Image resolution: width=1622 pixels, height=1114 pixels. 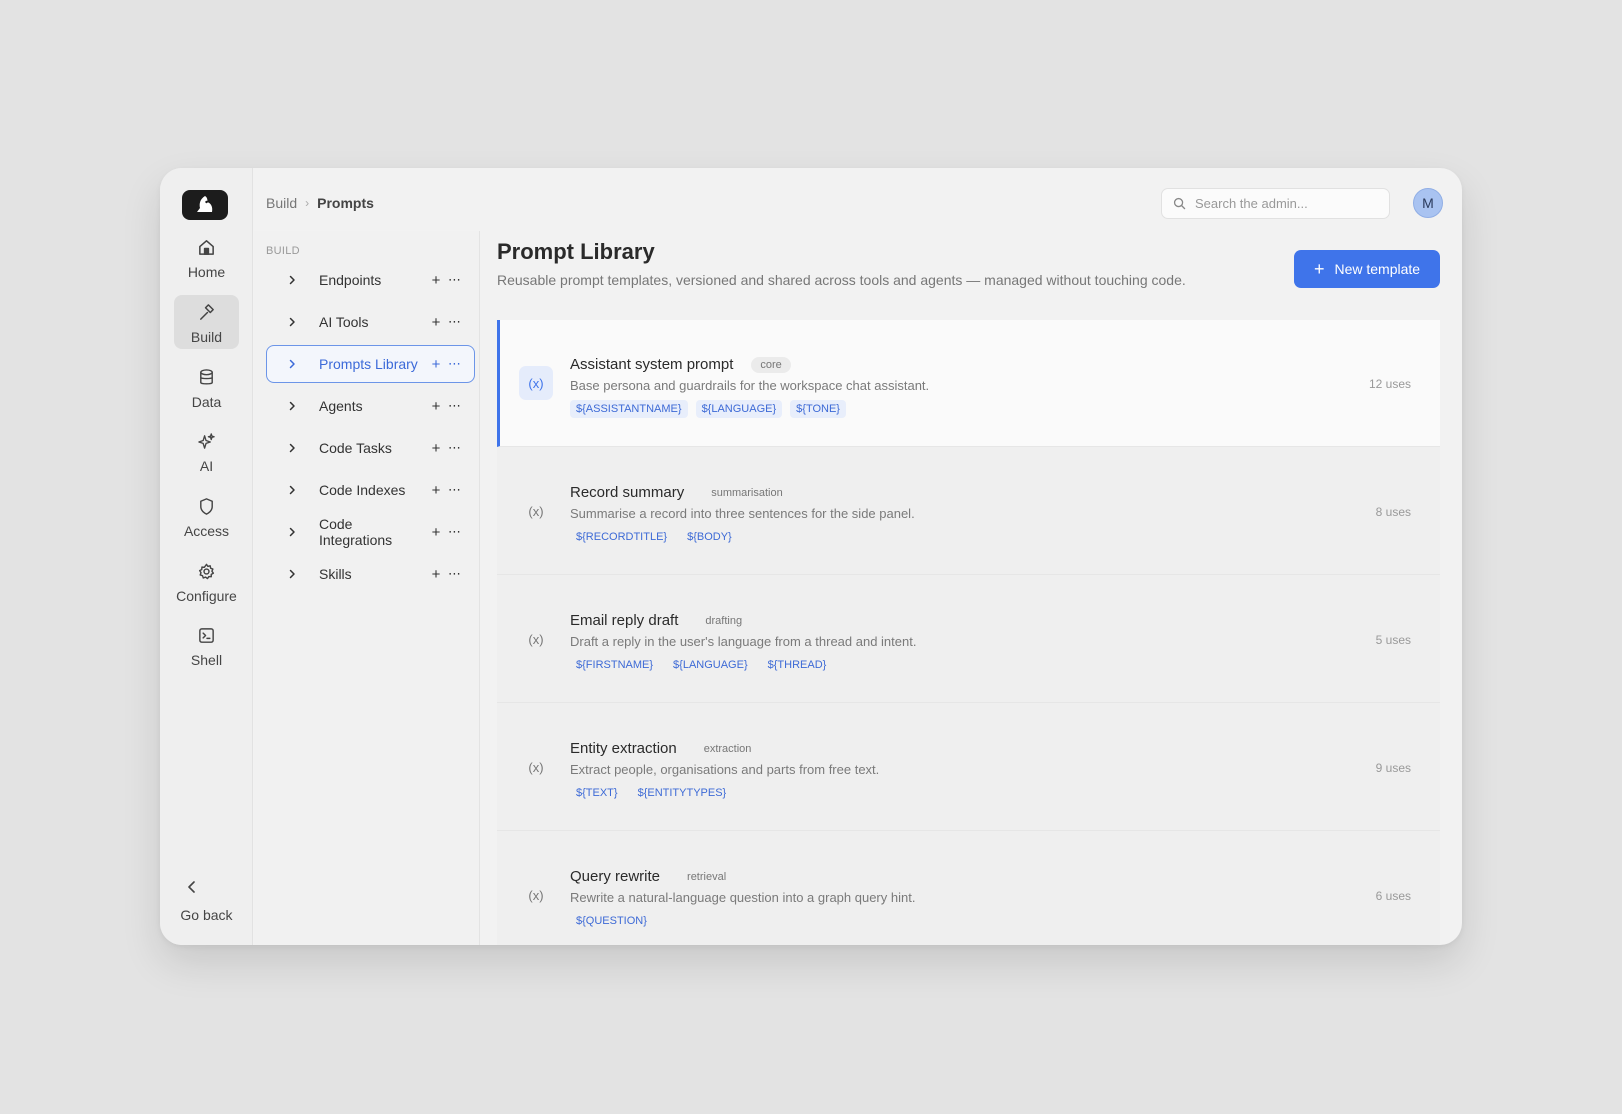 What do you see at coordinates (682, 793) in the screenshot?
I see `variable-chip: ${ENTITYTYPES}` at bounding box center [682, 793].